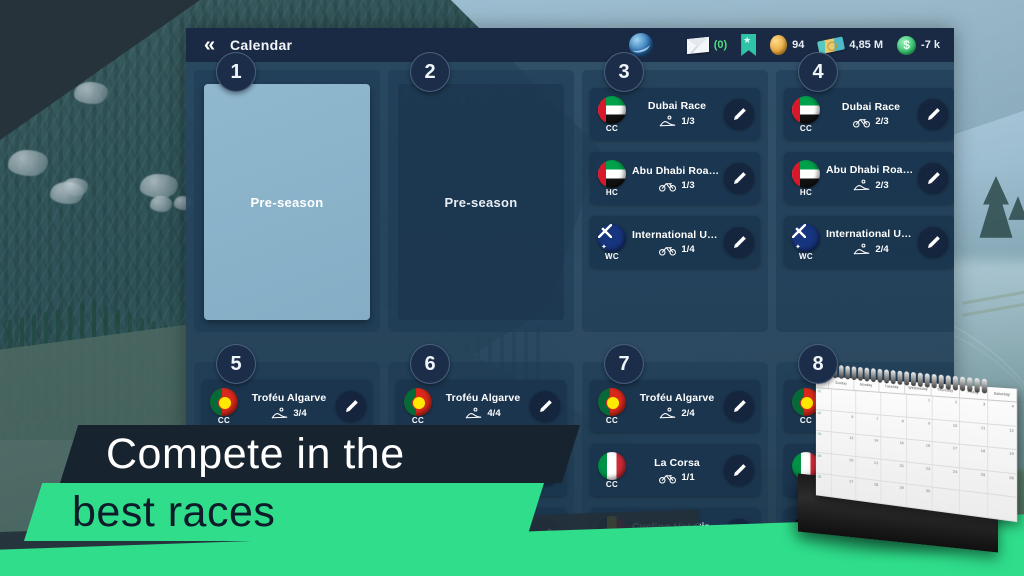 The height and width of the screenshot is (576, 1024). I want to click on race-row: CC Troféu Algarve 2/4, so click(675, 406).